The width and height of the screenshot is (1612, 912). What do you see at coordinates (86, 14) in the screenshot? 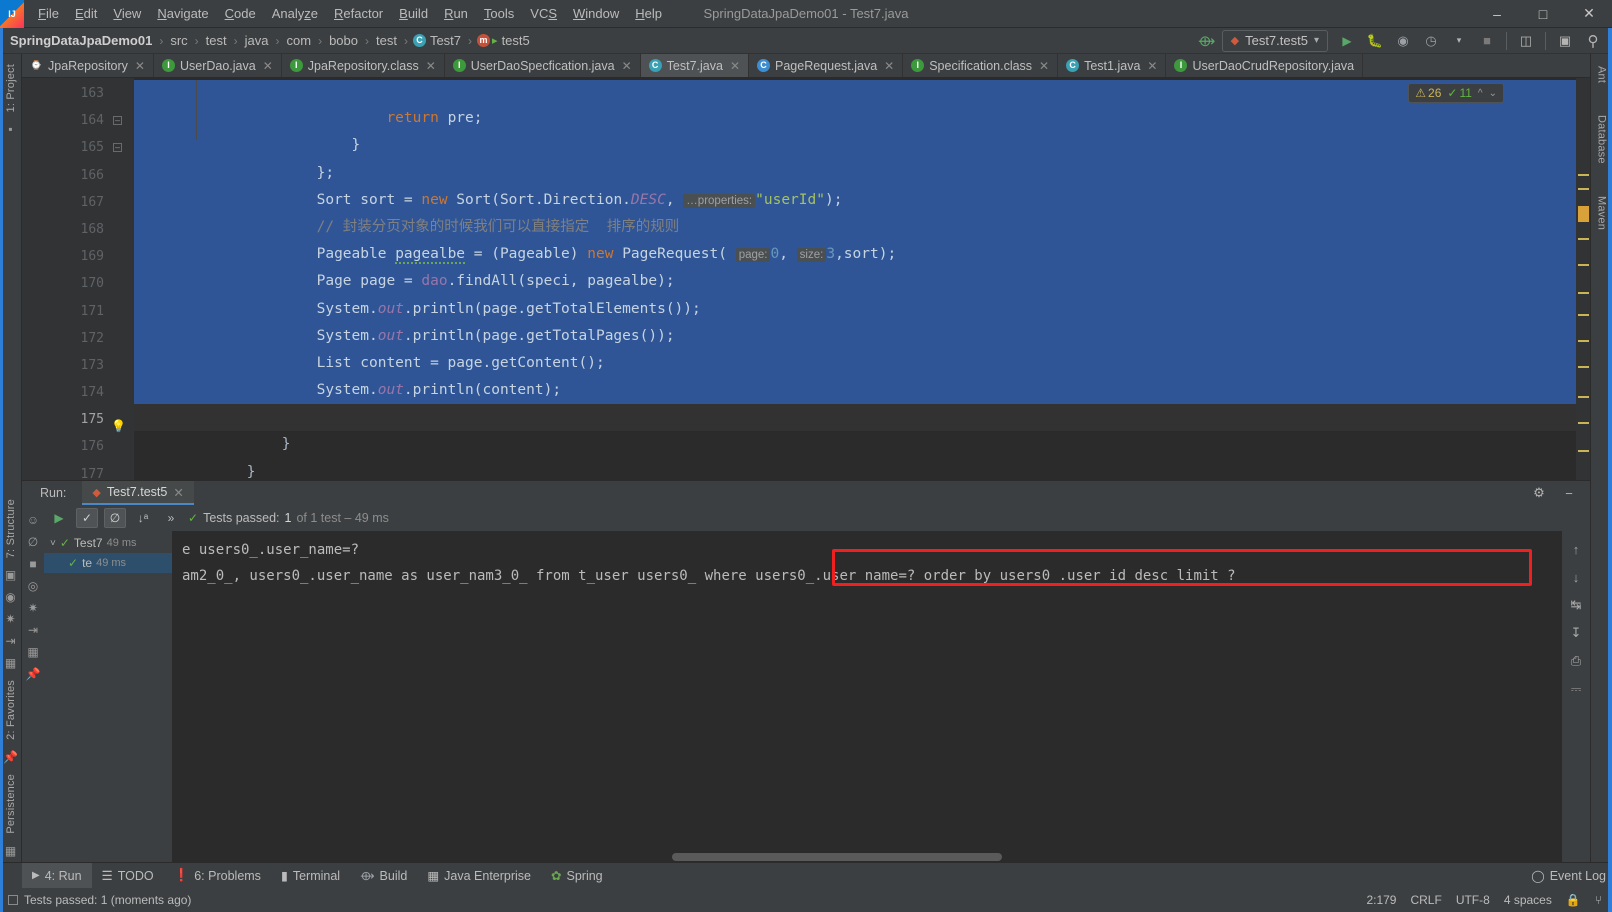
I see `menu-edit: Edit` at bounding box center [86, 14].